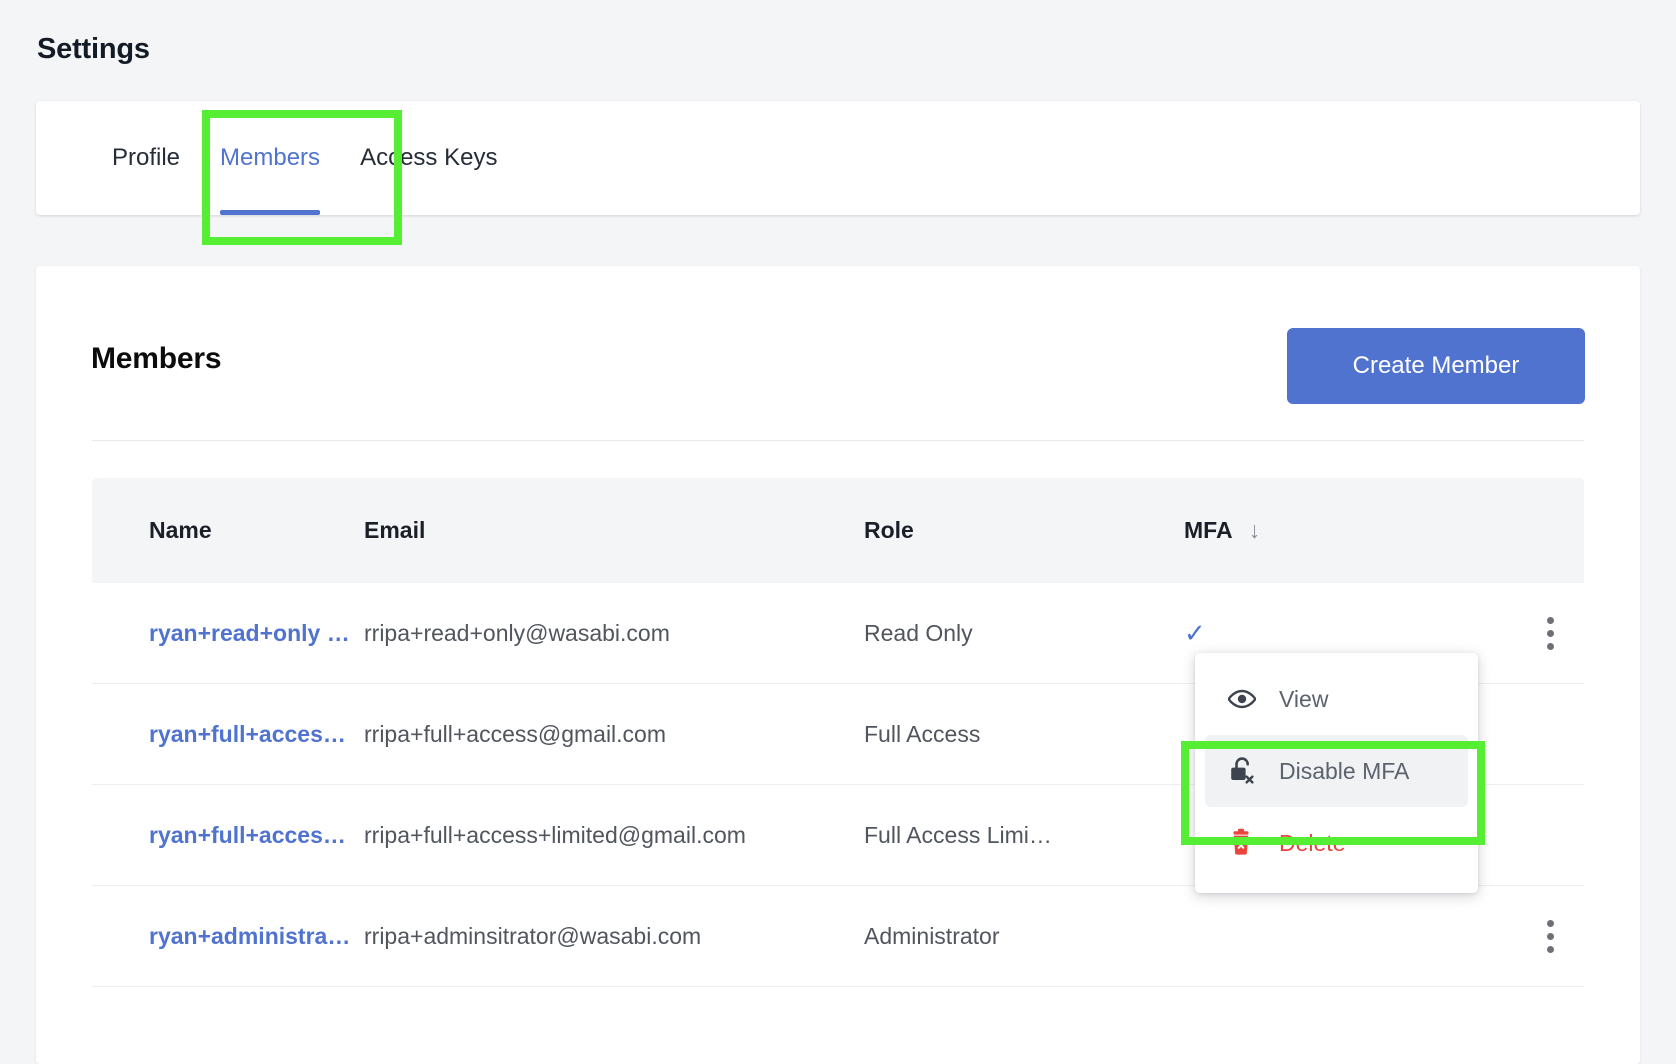 The width and height of the screenshot is (1676, 1064). I want to click on mfa-enabled-check-icon: ✓, so click(1195, 632).